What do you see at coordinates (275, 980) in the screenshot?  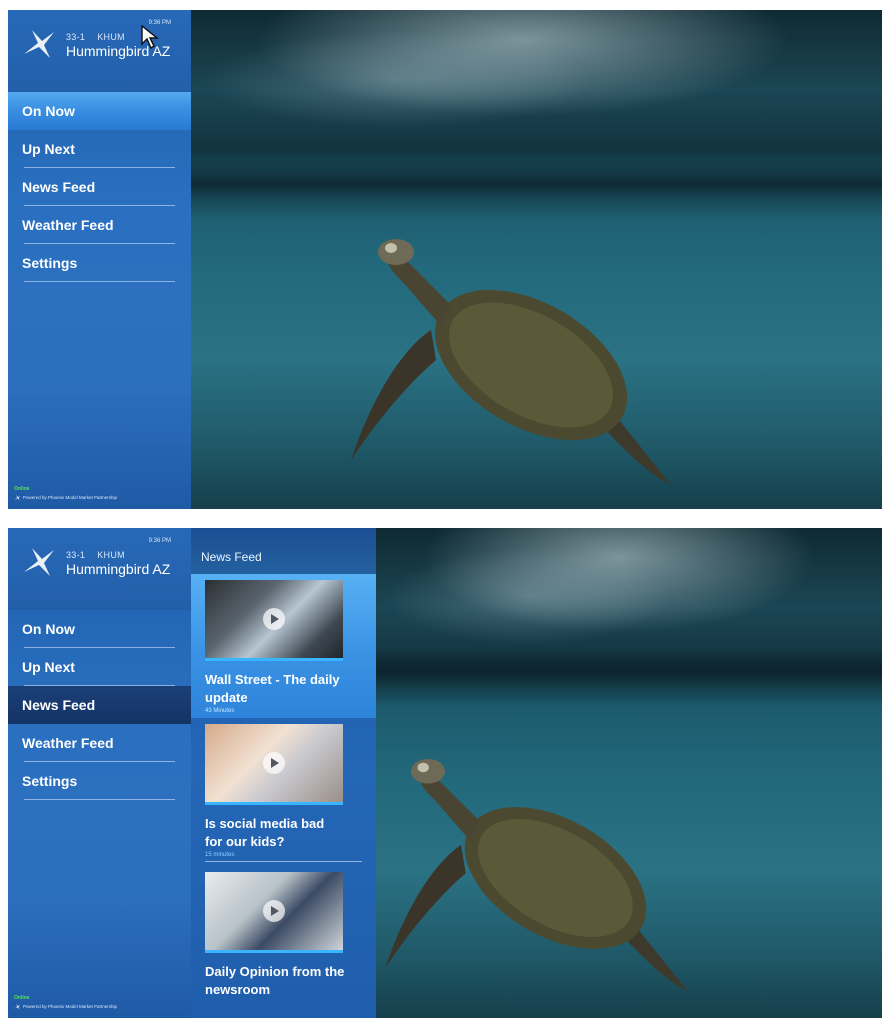 I see `news-title: Daily Opinion from the newsroom` at bounding box center [275, 980].